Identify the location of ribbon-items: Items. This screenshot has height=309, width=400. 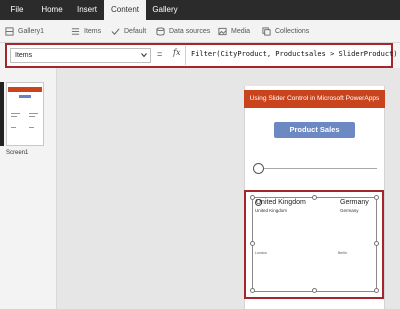
(86, 31).